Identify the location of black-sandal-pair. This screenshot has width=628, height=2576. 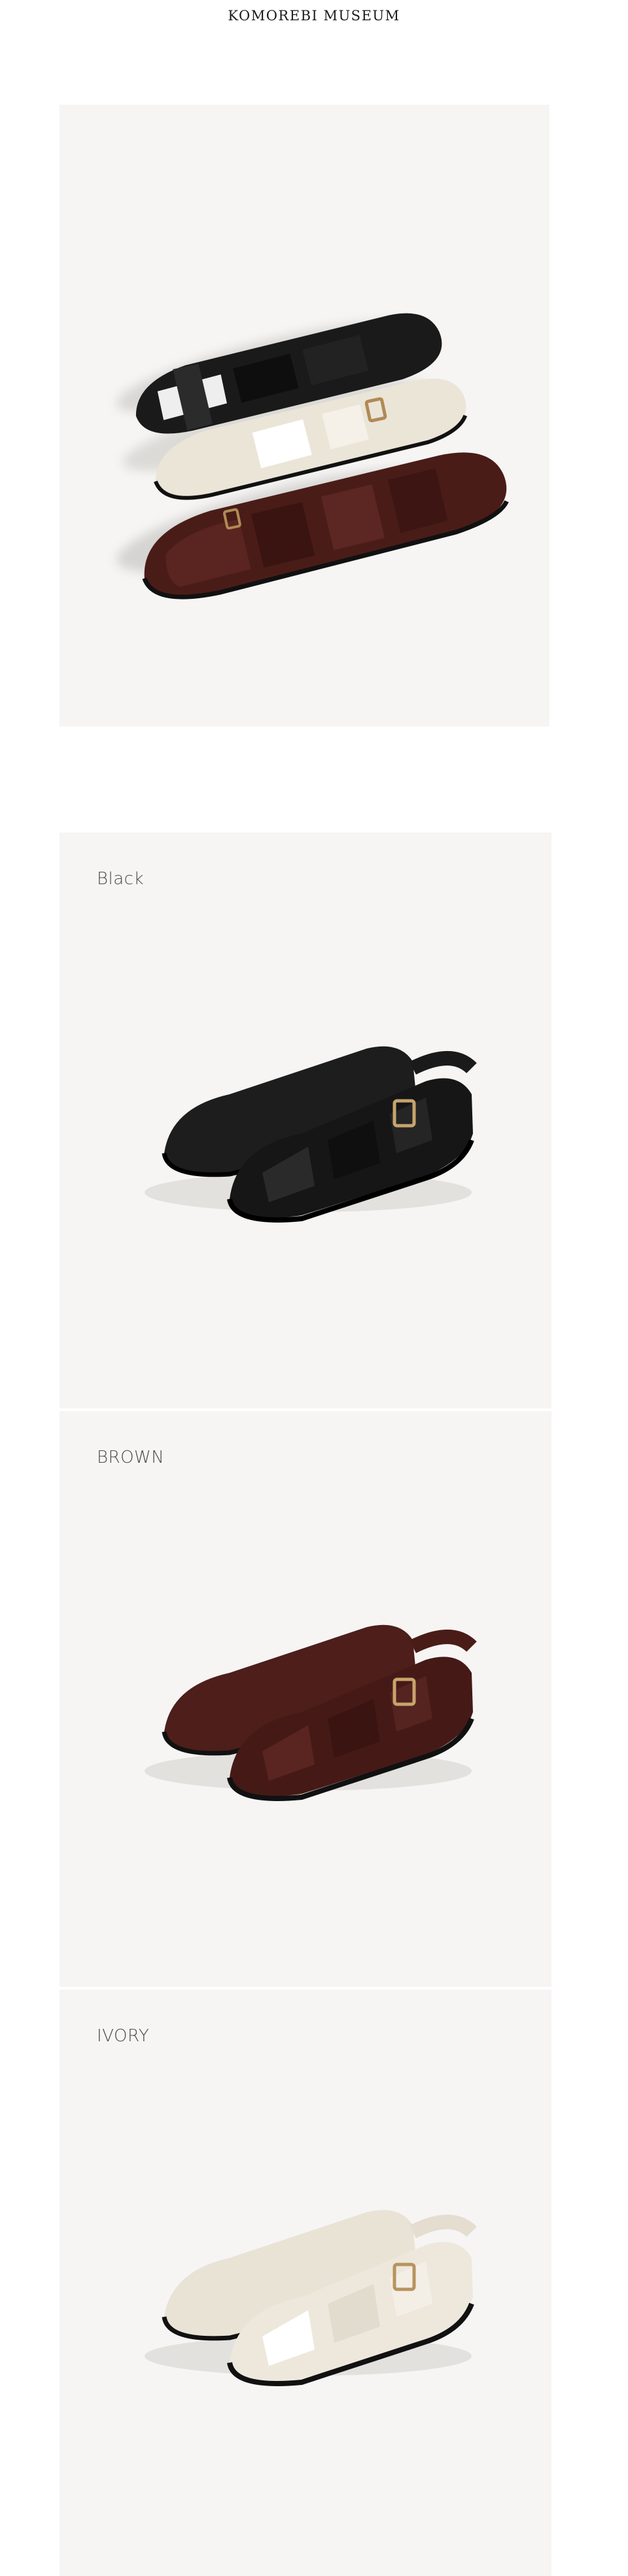
(311, 1134).